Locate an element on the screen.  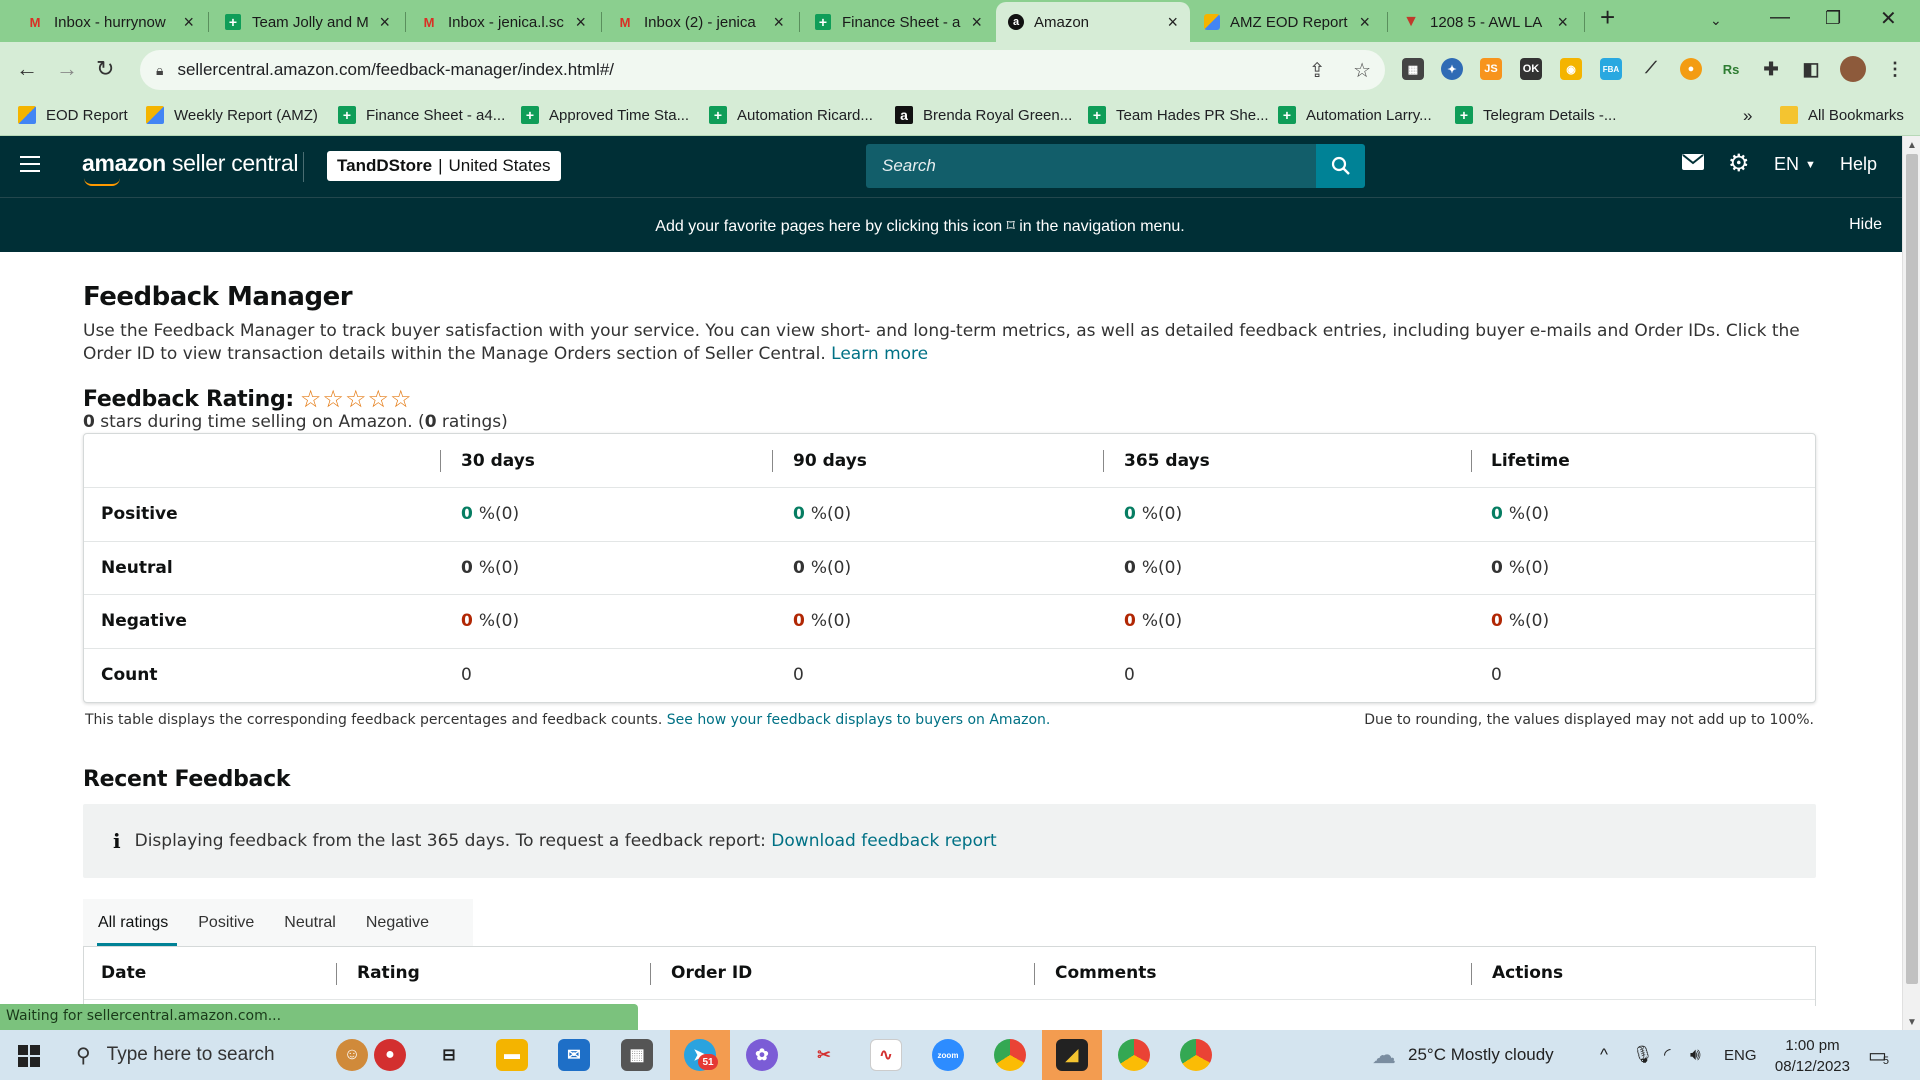
download-report-link: Download feedback report is located at coordinates (883, 841).